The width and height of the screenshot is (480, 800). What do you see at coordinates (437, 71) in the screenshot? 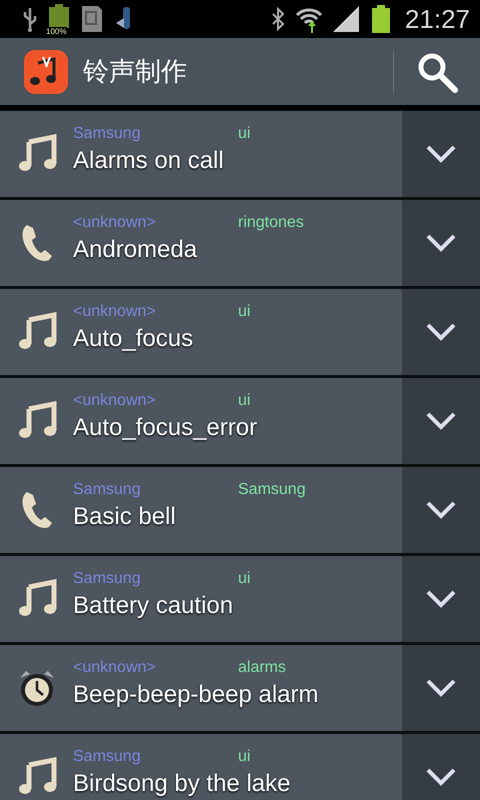
I see `search-icon` at bounding box center [437, 71].